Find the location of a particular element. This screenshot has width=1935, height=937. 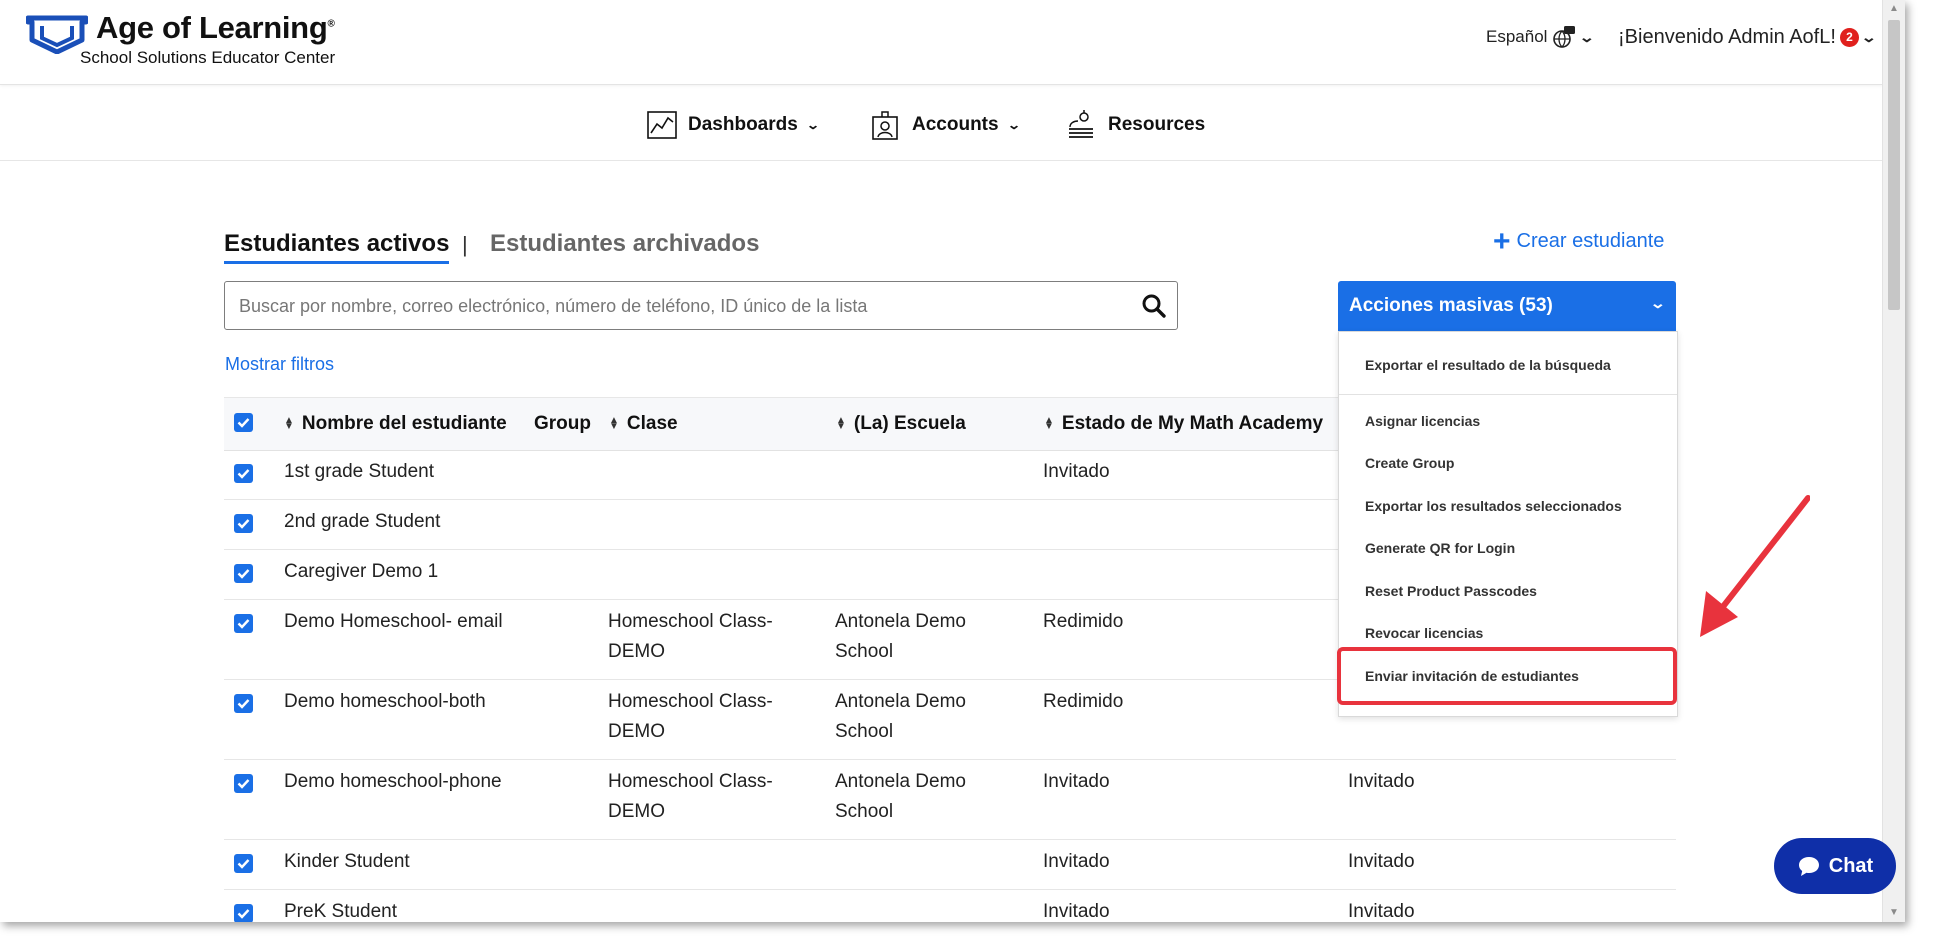

show-filters-link: Mostrar filtros is located at coordinates (279, 364).